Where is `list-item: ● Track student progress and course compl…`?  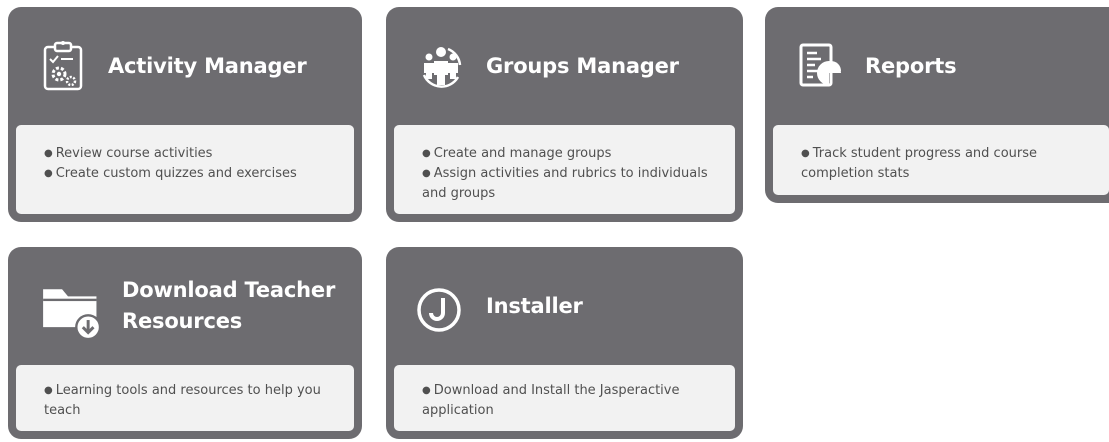
list-item: ● Track student progress and course compl… is located at coordinates (919, 163).